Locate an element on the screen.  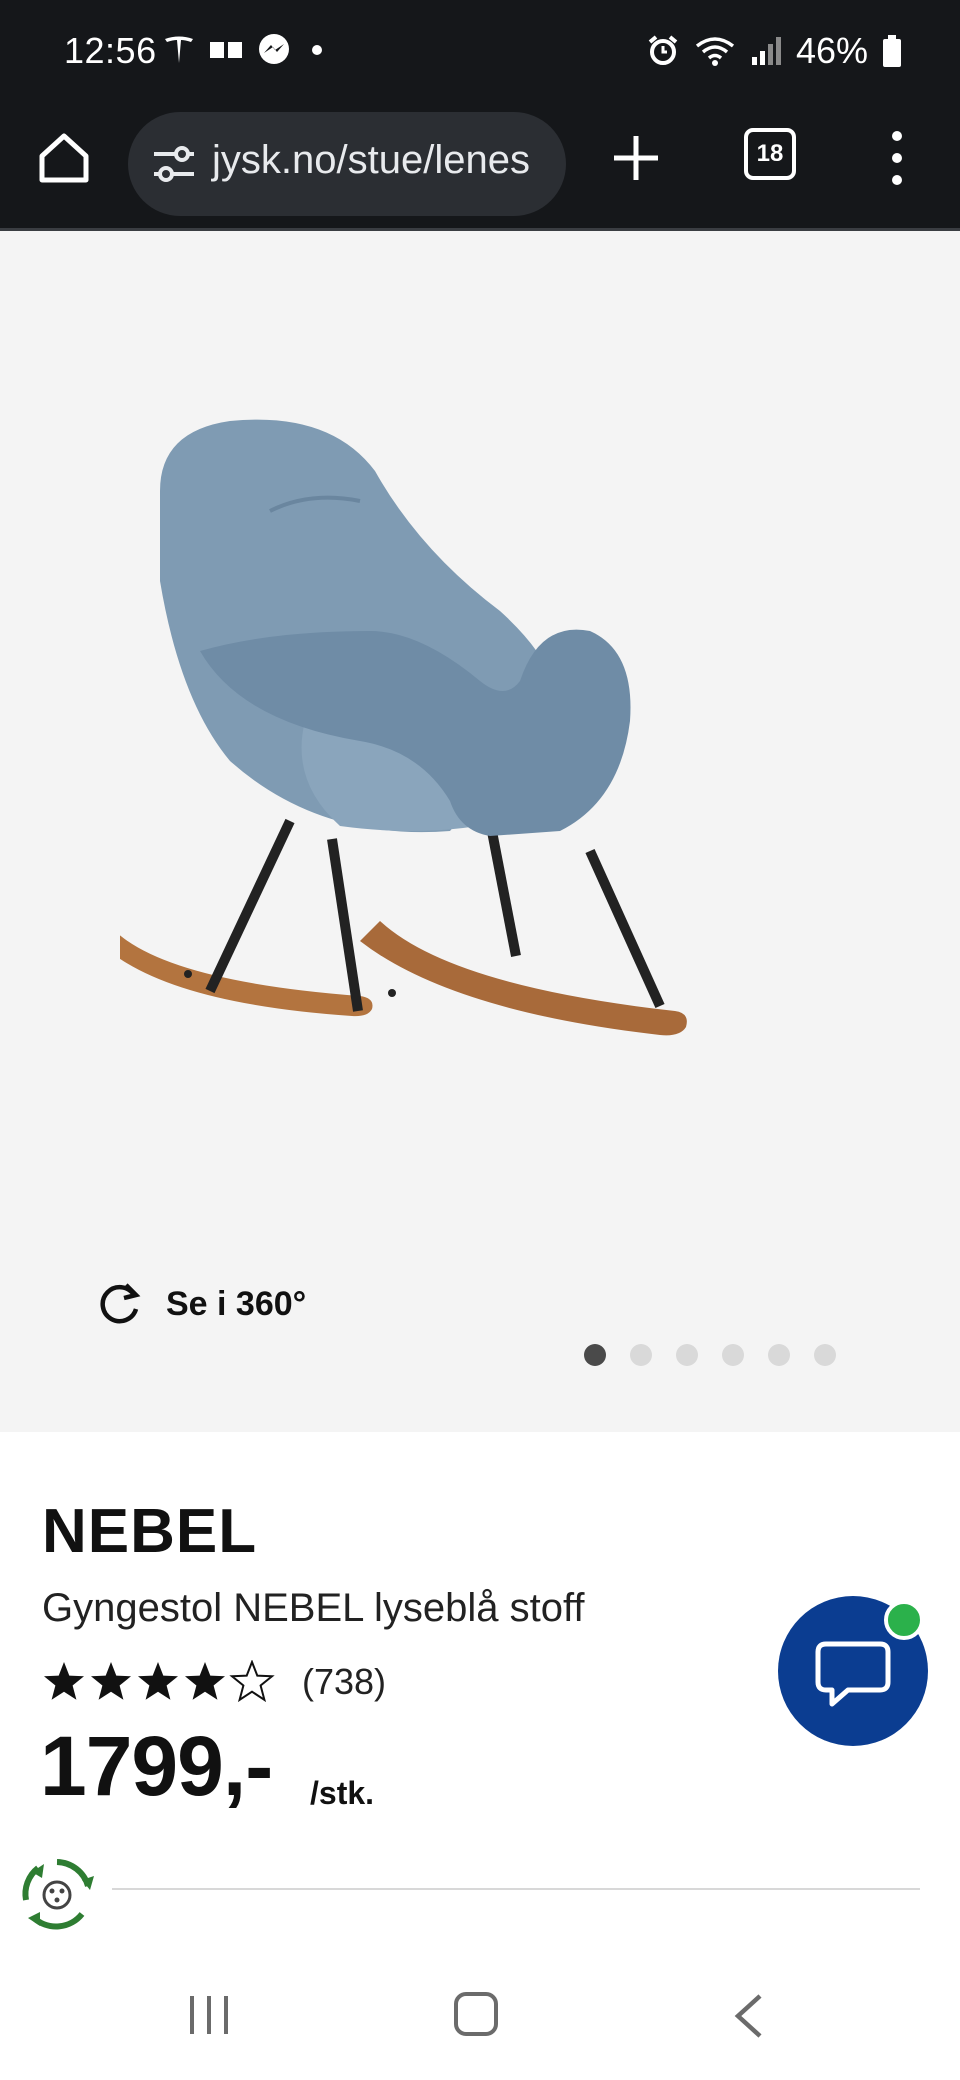
view-360-button: Se i 360° is located at coordinates (201, 1304).